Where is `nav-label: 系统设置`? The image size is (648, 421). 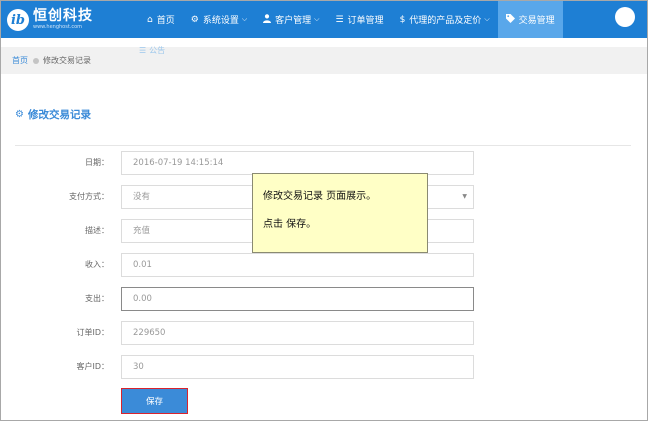
nav-label: 系统设置 is located at coordinates (220, 21).